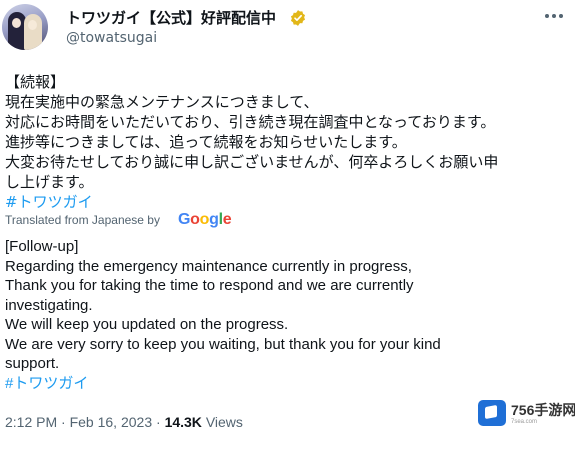 The width and height of the screenshot is (575, 449). What do you see at coordinates (492, 413) in the screenshot?
I see `watermark-logo-icon` at bounding box center [492, 413].